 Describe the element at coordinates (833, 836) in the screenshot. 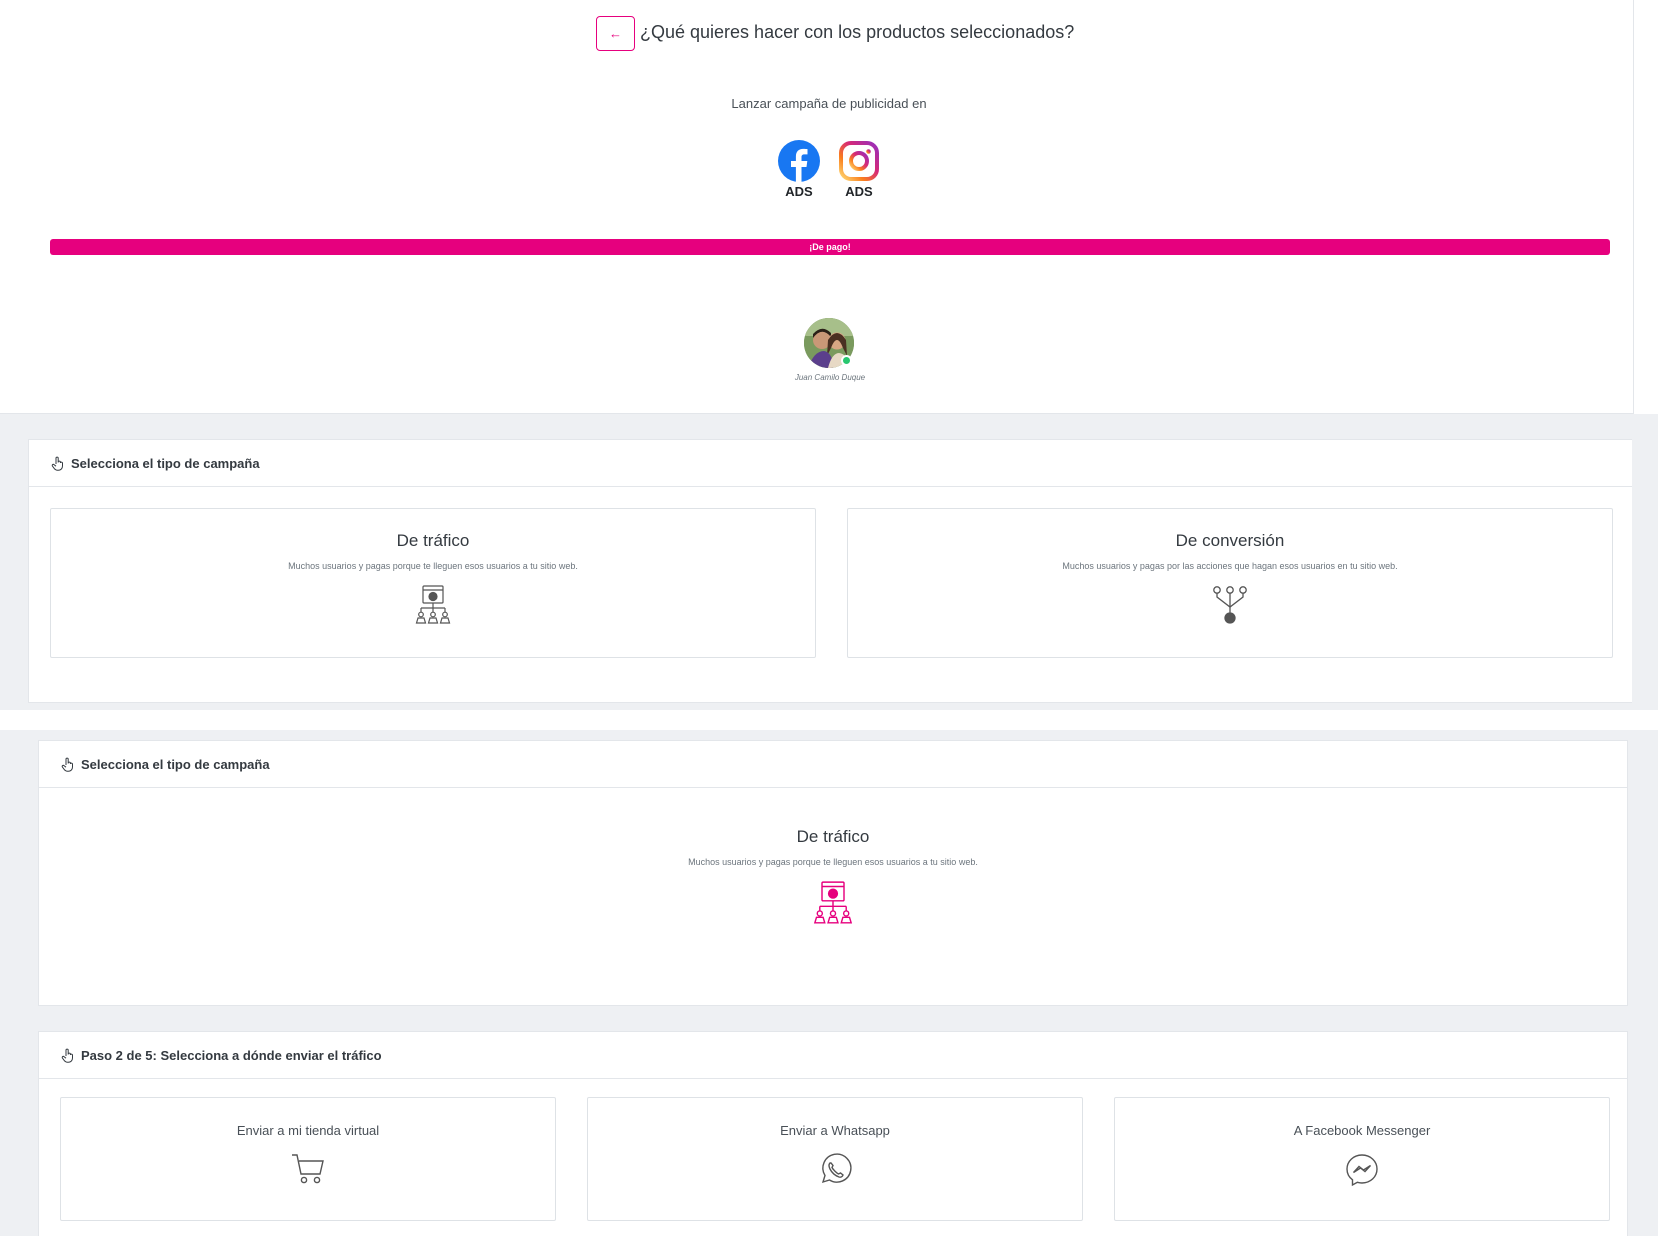

I see `selected-traffic-title: De tráfico` at that location.